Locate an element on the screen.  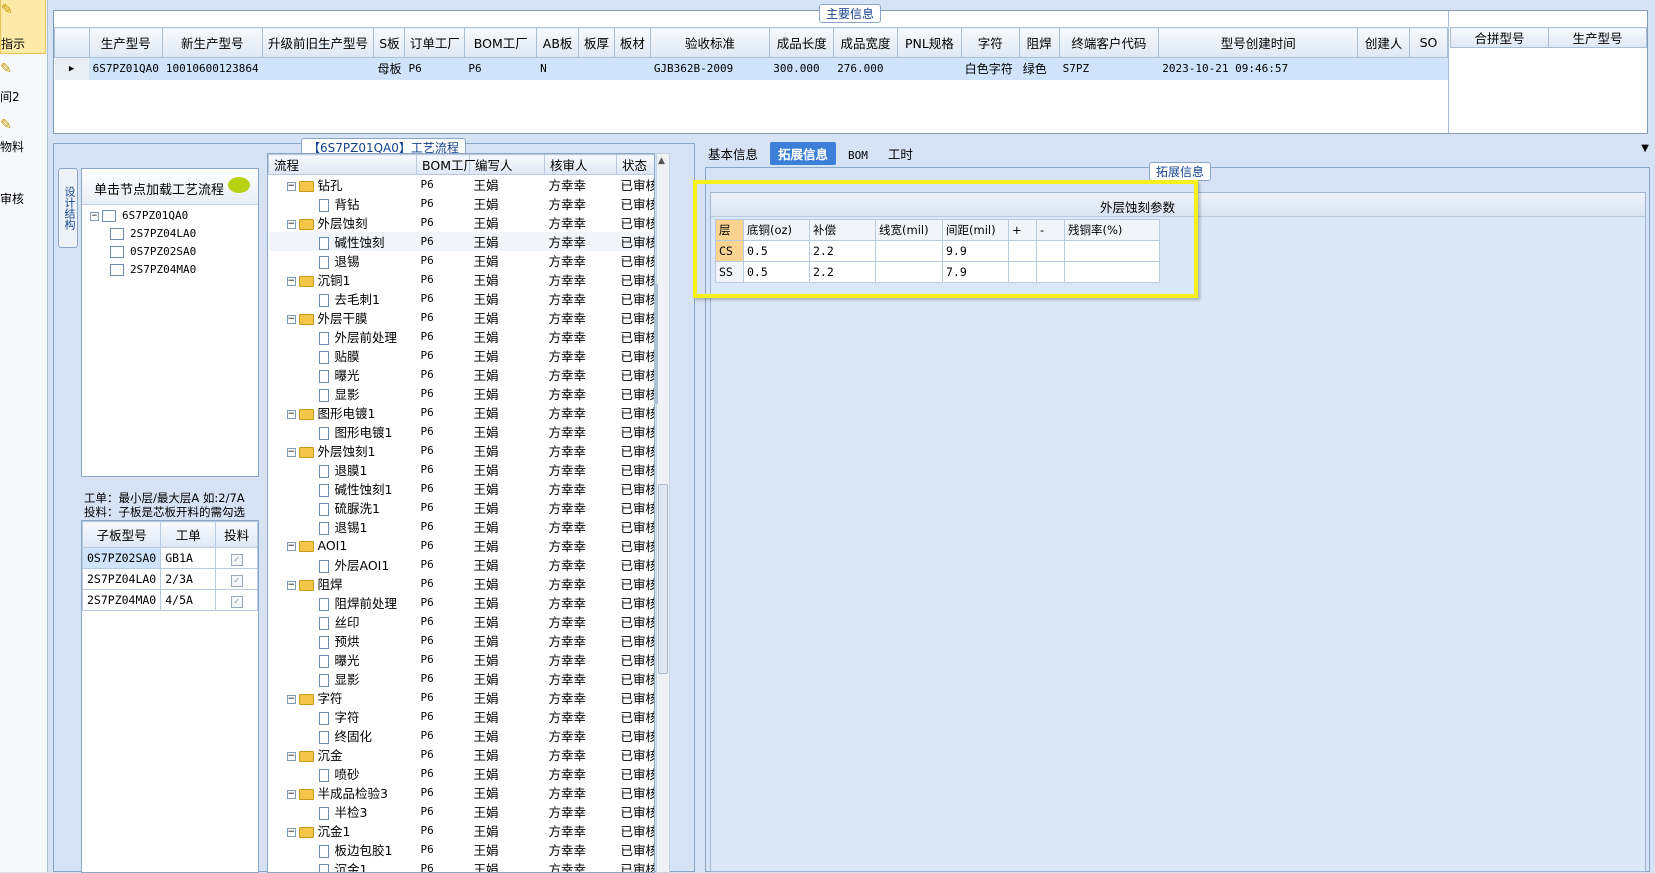
nav-item-review: 审核 is located at coordinates (23, 198).